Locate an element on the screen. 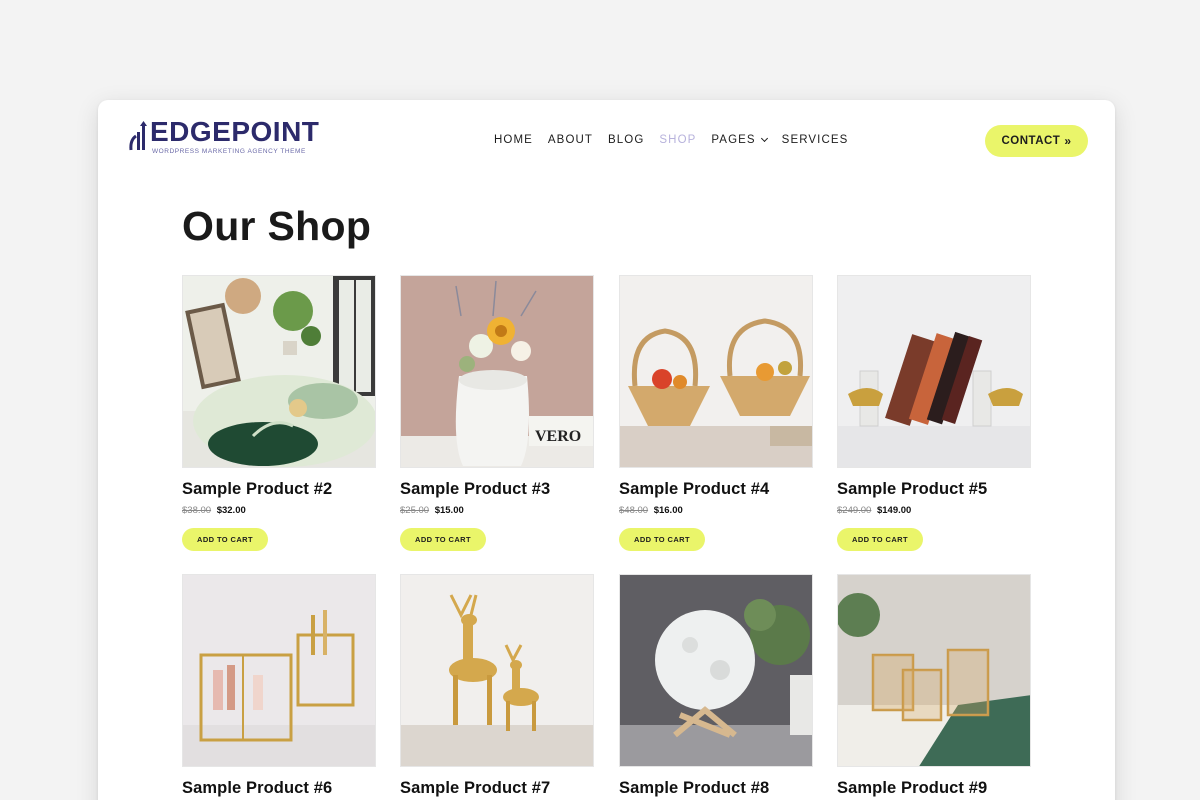  old-price: $48.00 is located at coordinates (634, 510).